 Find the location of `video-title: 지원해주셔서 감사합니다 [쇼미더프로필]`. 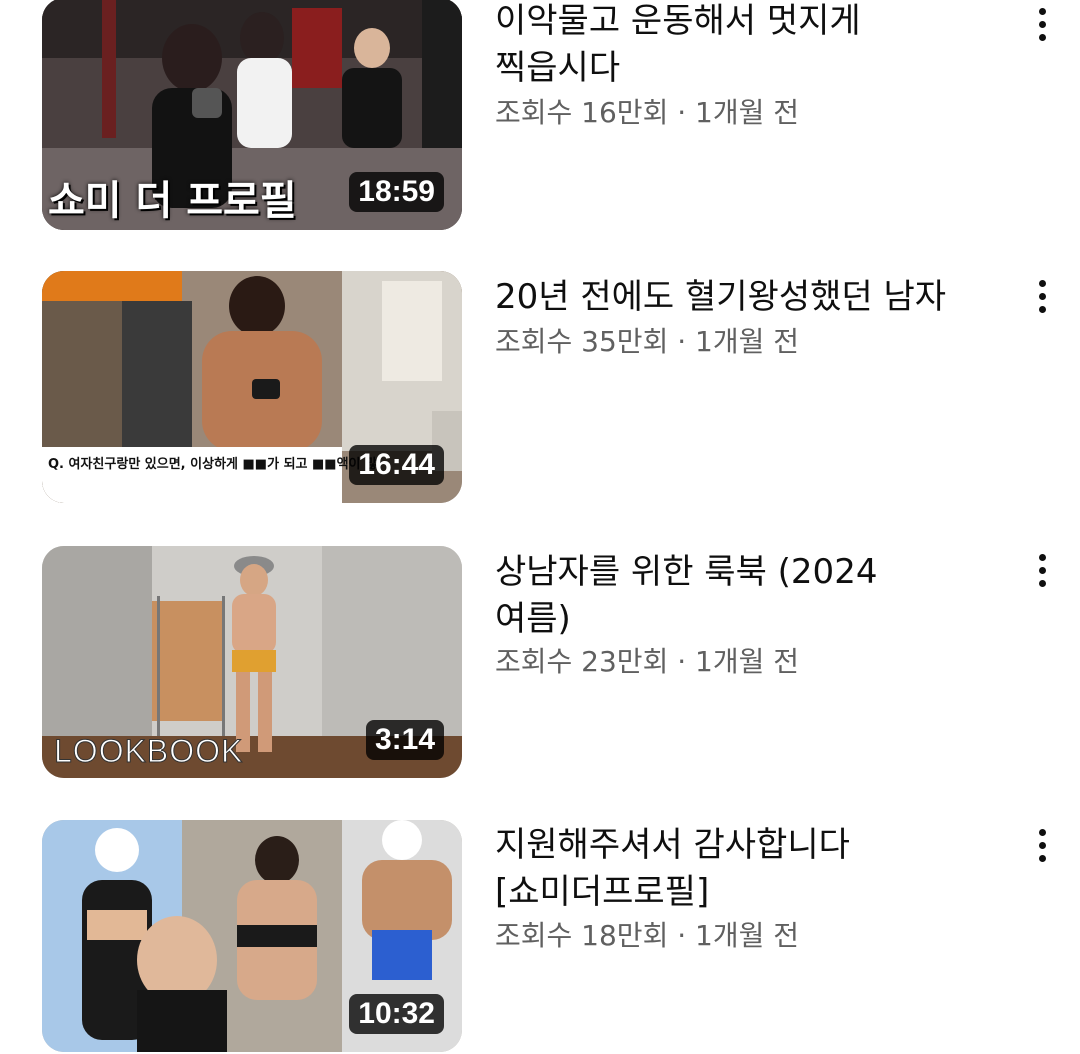

video-title: 지원해주셔서 감사합니다 [쇼미더프로필] is located at coordinates (755, 869).